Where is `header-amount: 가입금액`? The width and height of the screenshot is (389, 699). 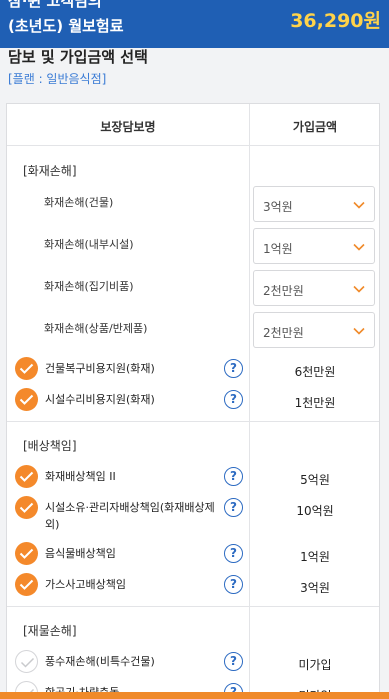
header-amount: 가입금액 is located at coordinates (315, 127).